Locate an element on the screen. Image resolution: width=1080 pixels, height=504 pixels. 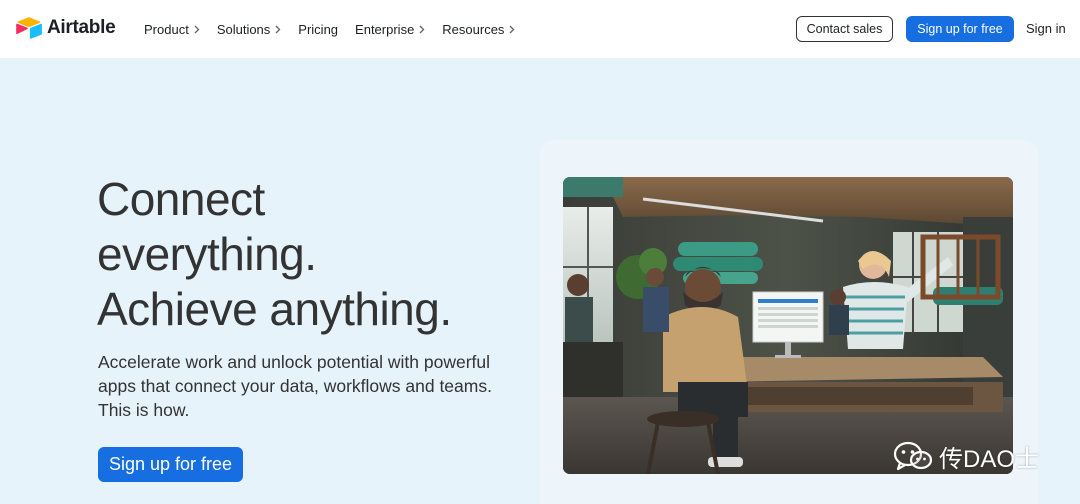
nav-item-resources: Resources is located at coordinates (478, 29).